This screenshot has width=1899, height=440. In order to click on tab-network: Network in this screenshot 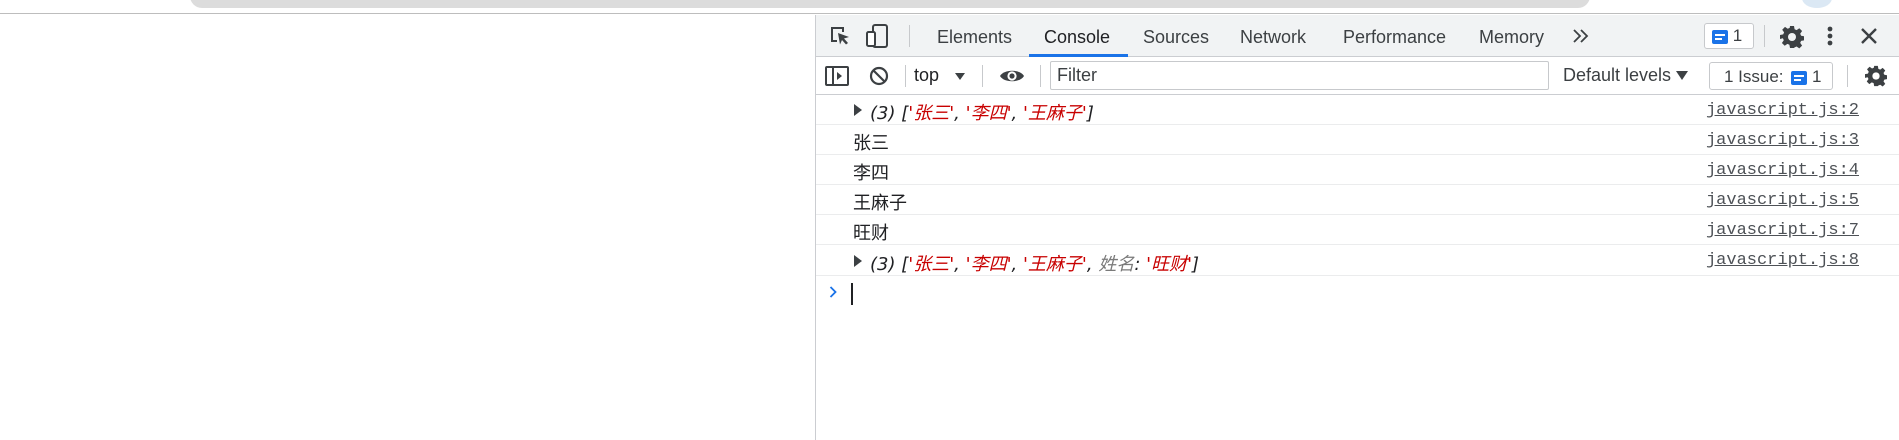, I will do `click(1273, 37)`.